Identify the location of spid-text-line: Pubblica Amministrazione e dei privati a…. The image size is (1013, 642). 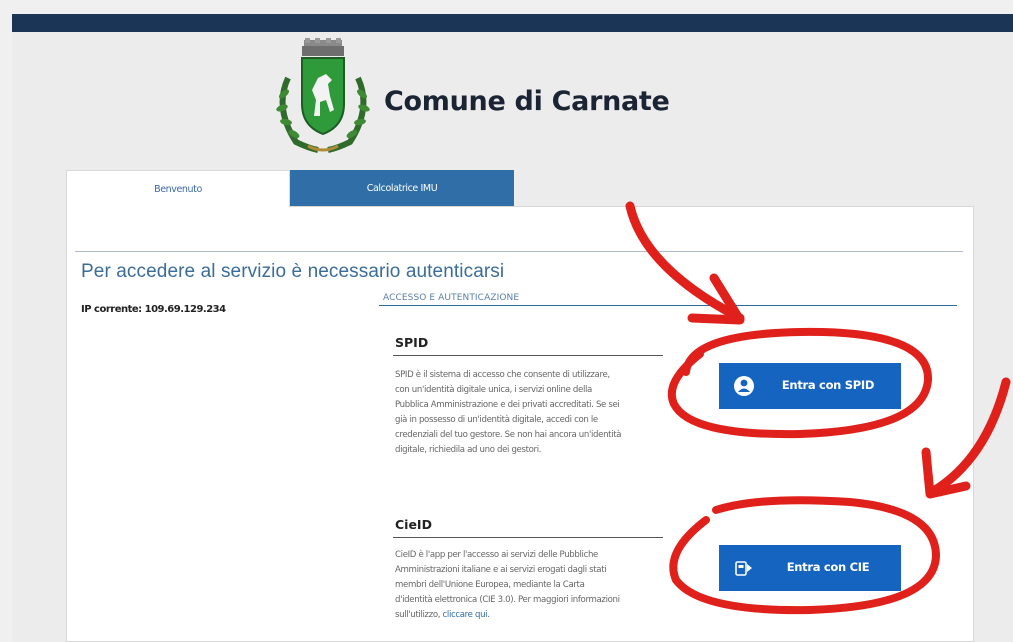
(507, 405).